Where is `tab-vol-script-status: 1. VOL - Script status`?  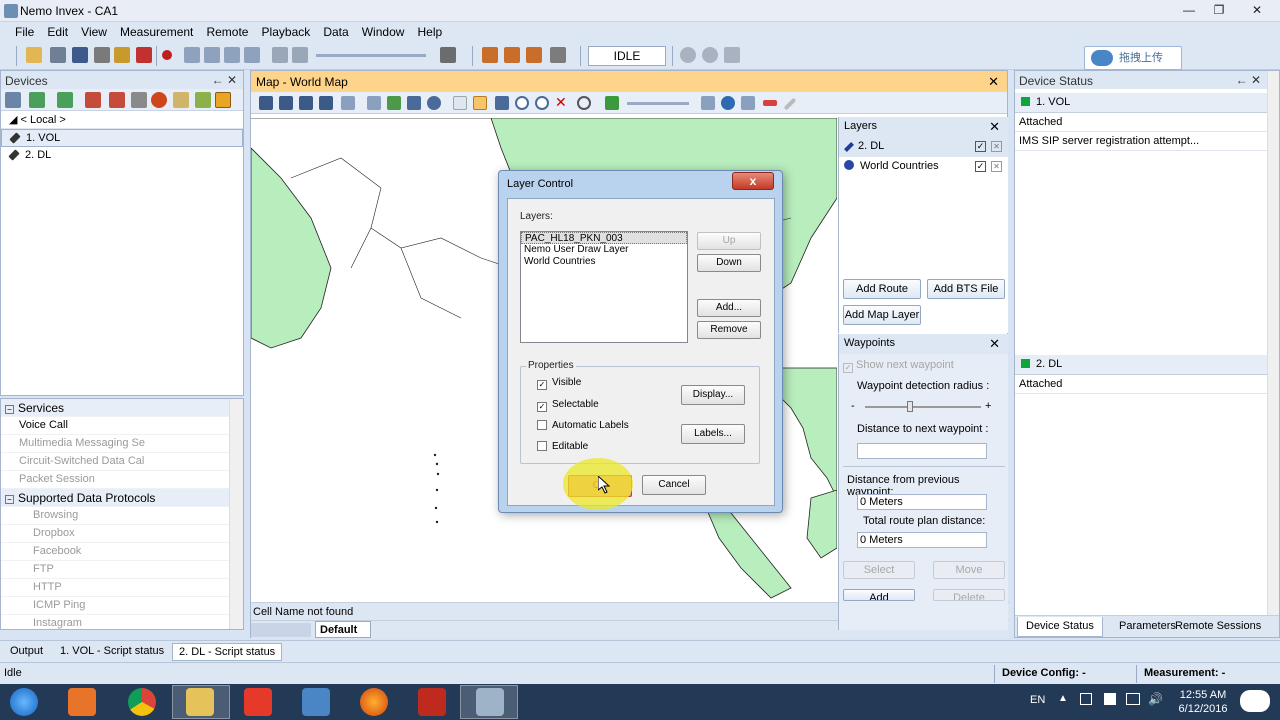 tab-vol-script-status: 1. VOL - Script status is located at coordinates (112, 652).